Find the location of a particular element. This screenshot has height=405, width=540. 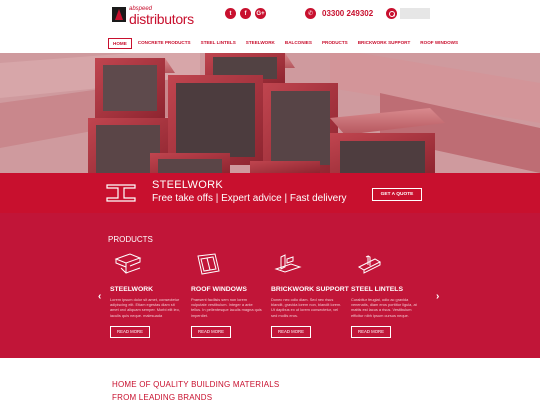

nav-brickwork-support: BRICKWORK SUPPORT is located at coordinates (384, 43).